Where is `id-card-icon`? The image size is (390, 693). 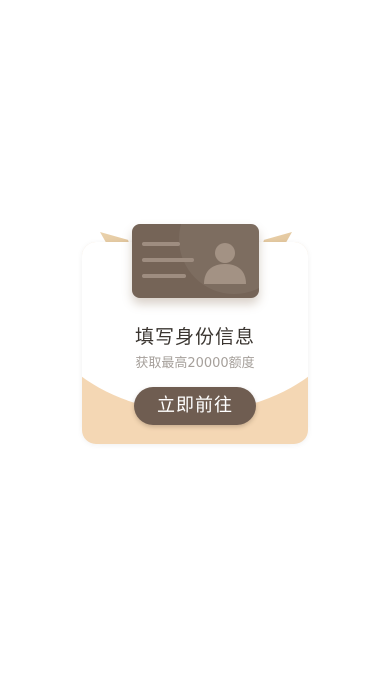
id-card-icon is located at coordinates (195, 261).